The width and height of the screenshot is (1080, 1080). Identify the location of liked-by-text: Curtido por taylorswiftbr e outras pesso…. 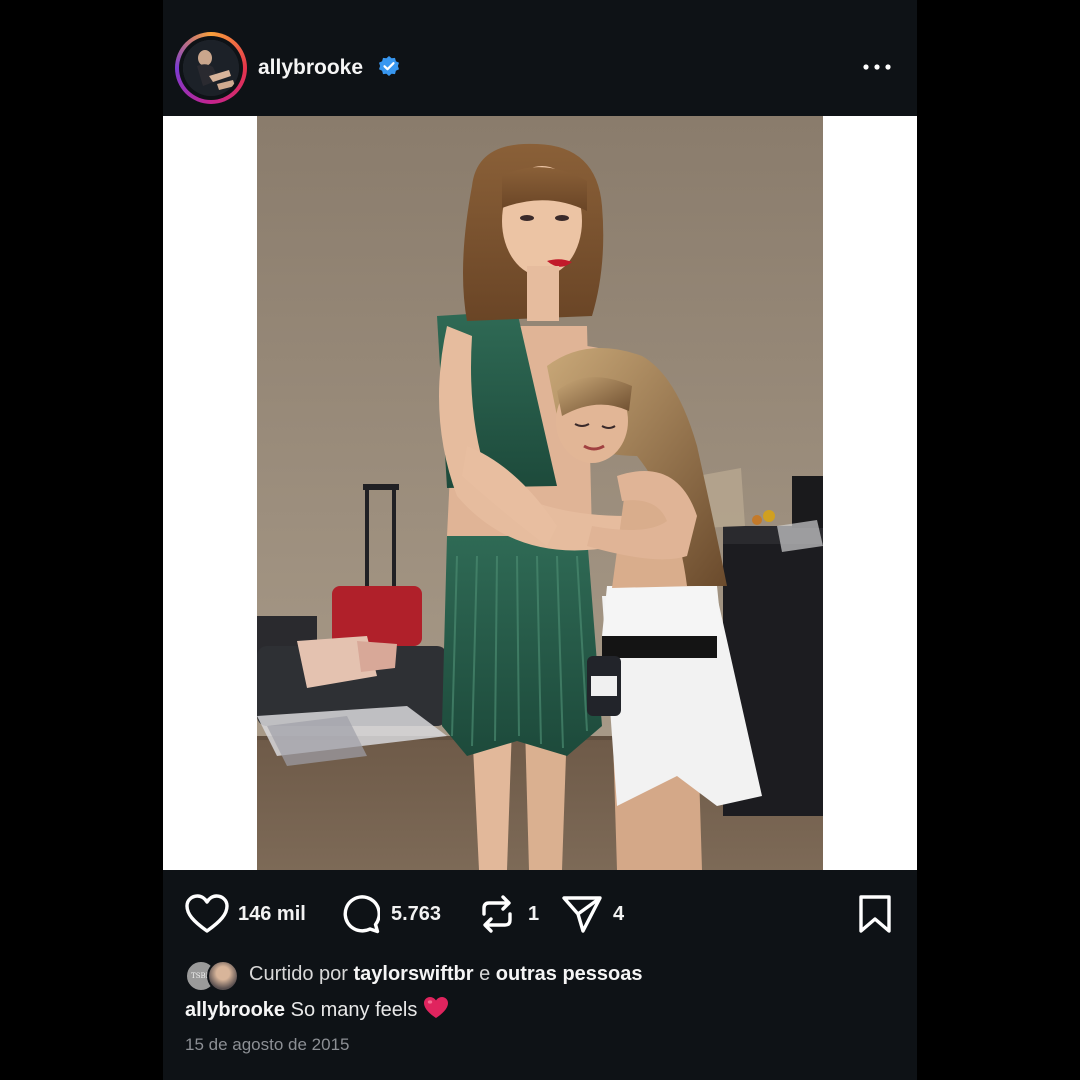
(446, 974).